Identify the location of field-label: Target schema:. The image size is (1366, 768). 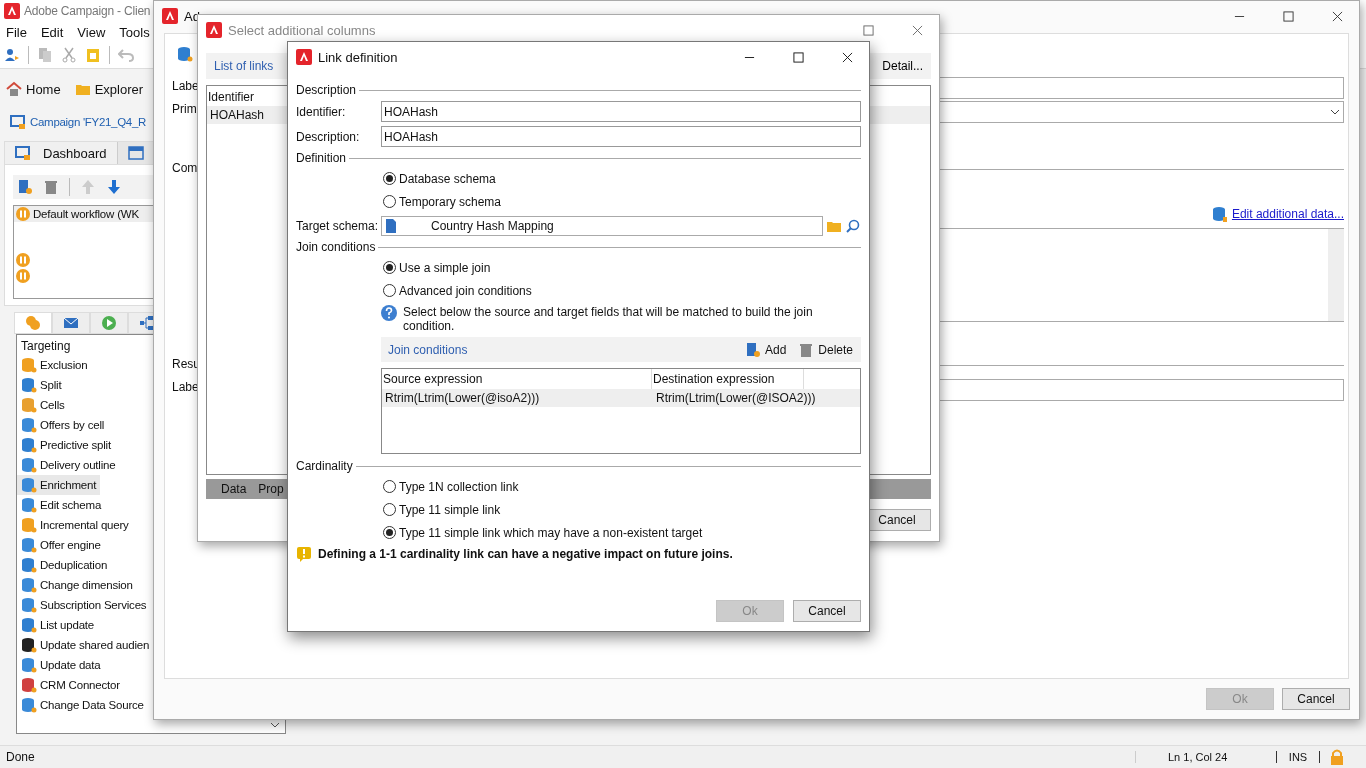
(338, 225).